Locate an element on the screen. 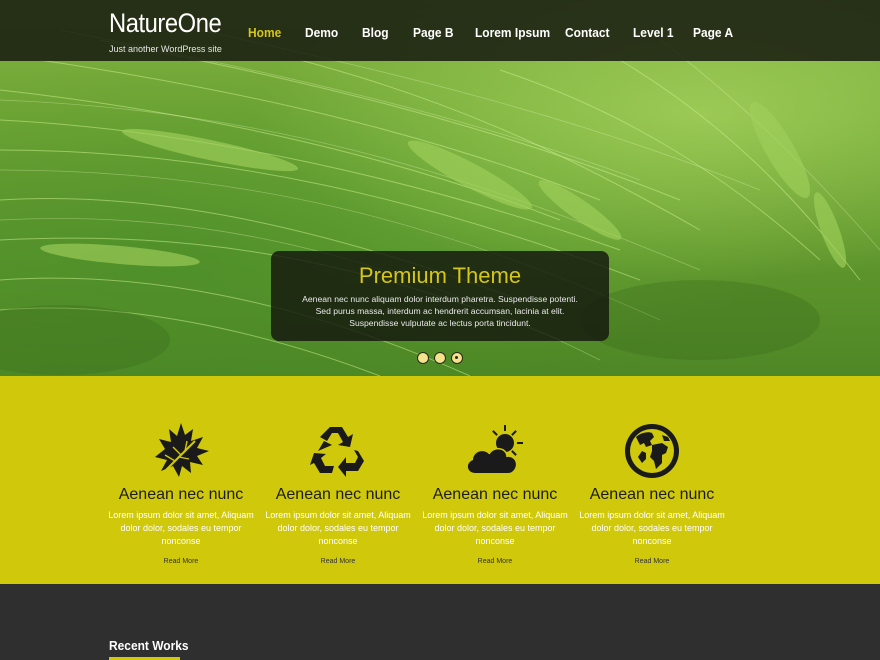  nav-item-blog: Blog is located at coordinates (375, 32).